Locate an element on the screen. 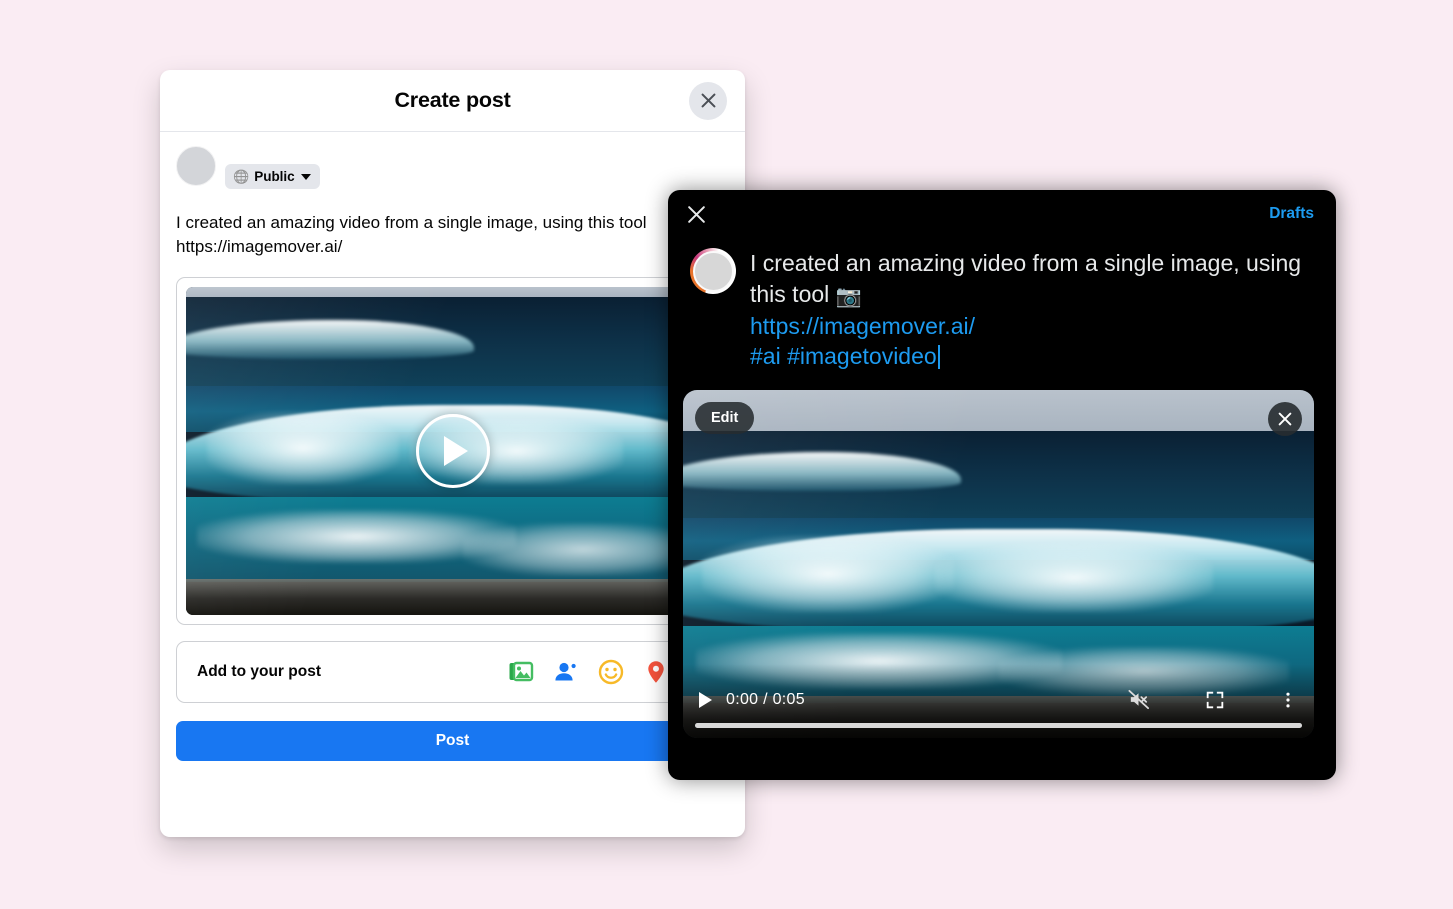 The width and height of the screenshot is (1453, 909). post-button: Post is located at coordinates (452, 741).